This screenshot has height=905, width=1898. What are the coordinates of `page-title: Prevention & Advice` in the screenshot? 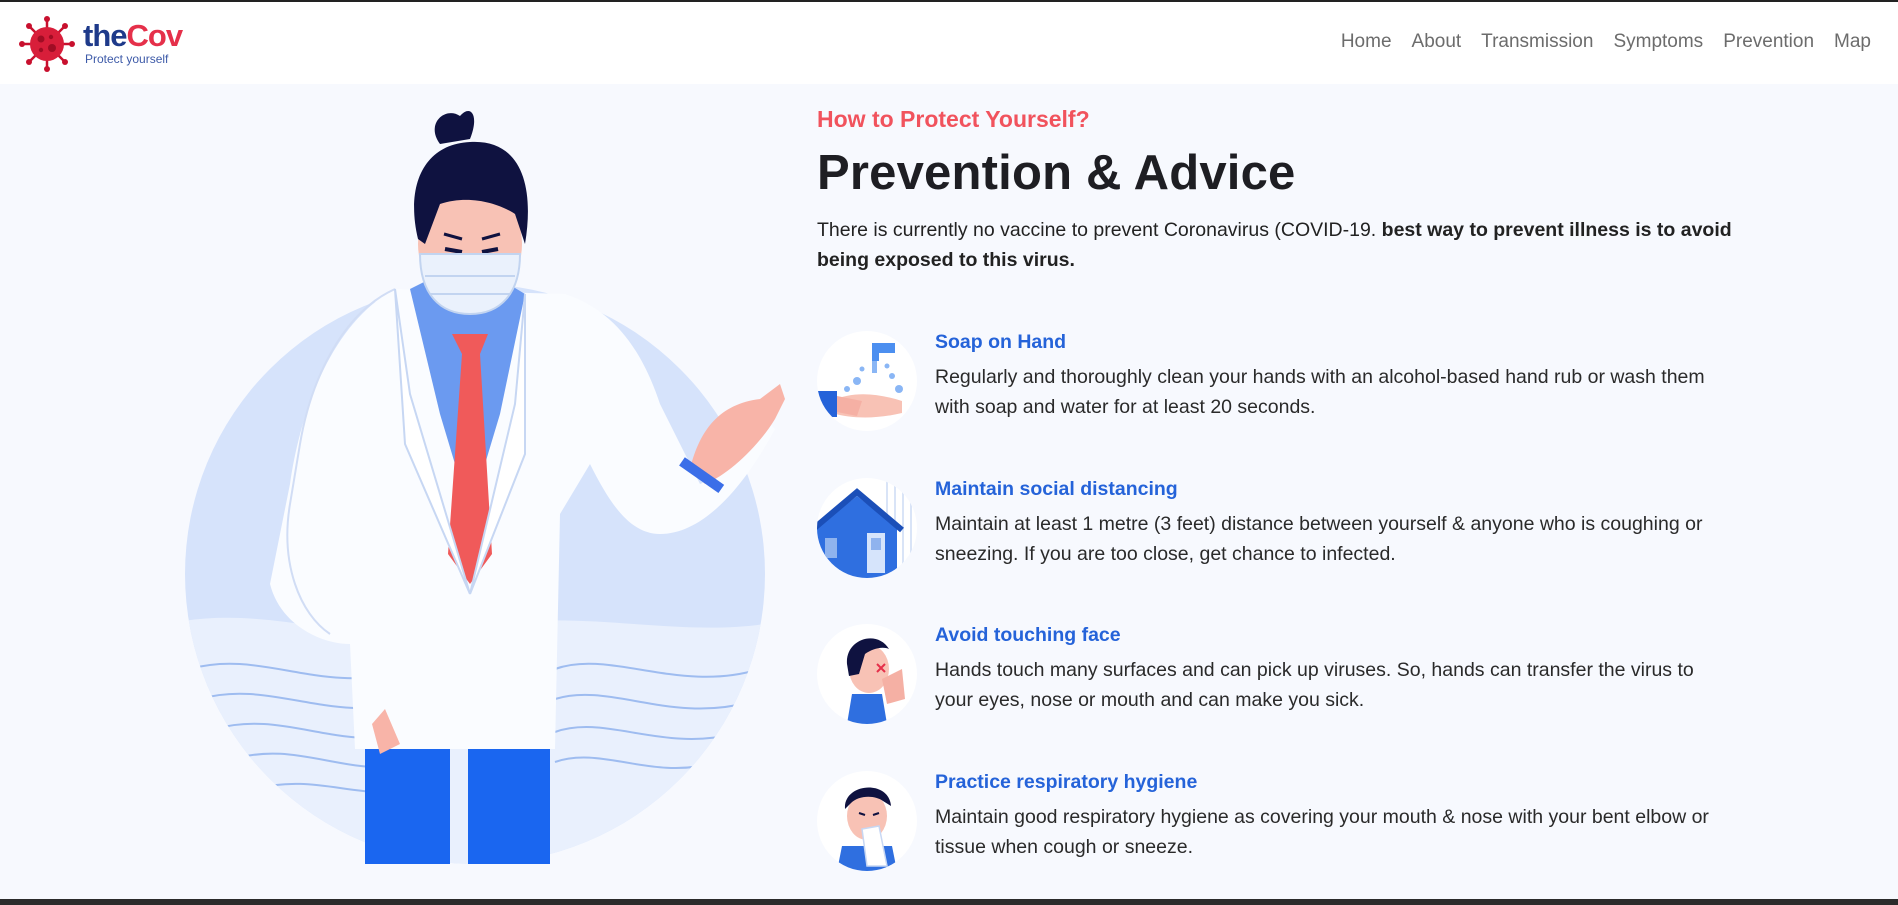 It's located at (1056, 173).